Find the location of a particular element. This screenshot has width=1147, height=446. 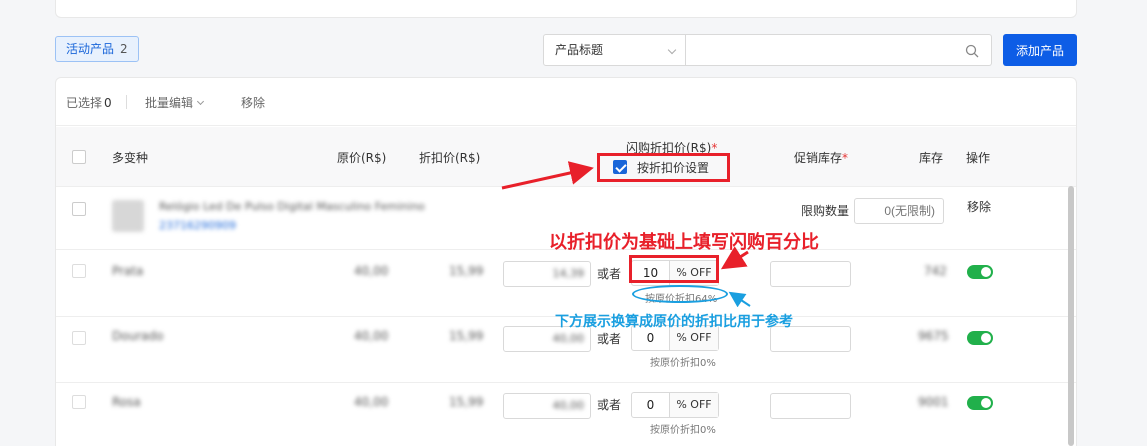

red-arrow-to-checkbox is located at coordinates (547, 175).